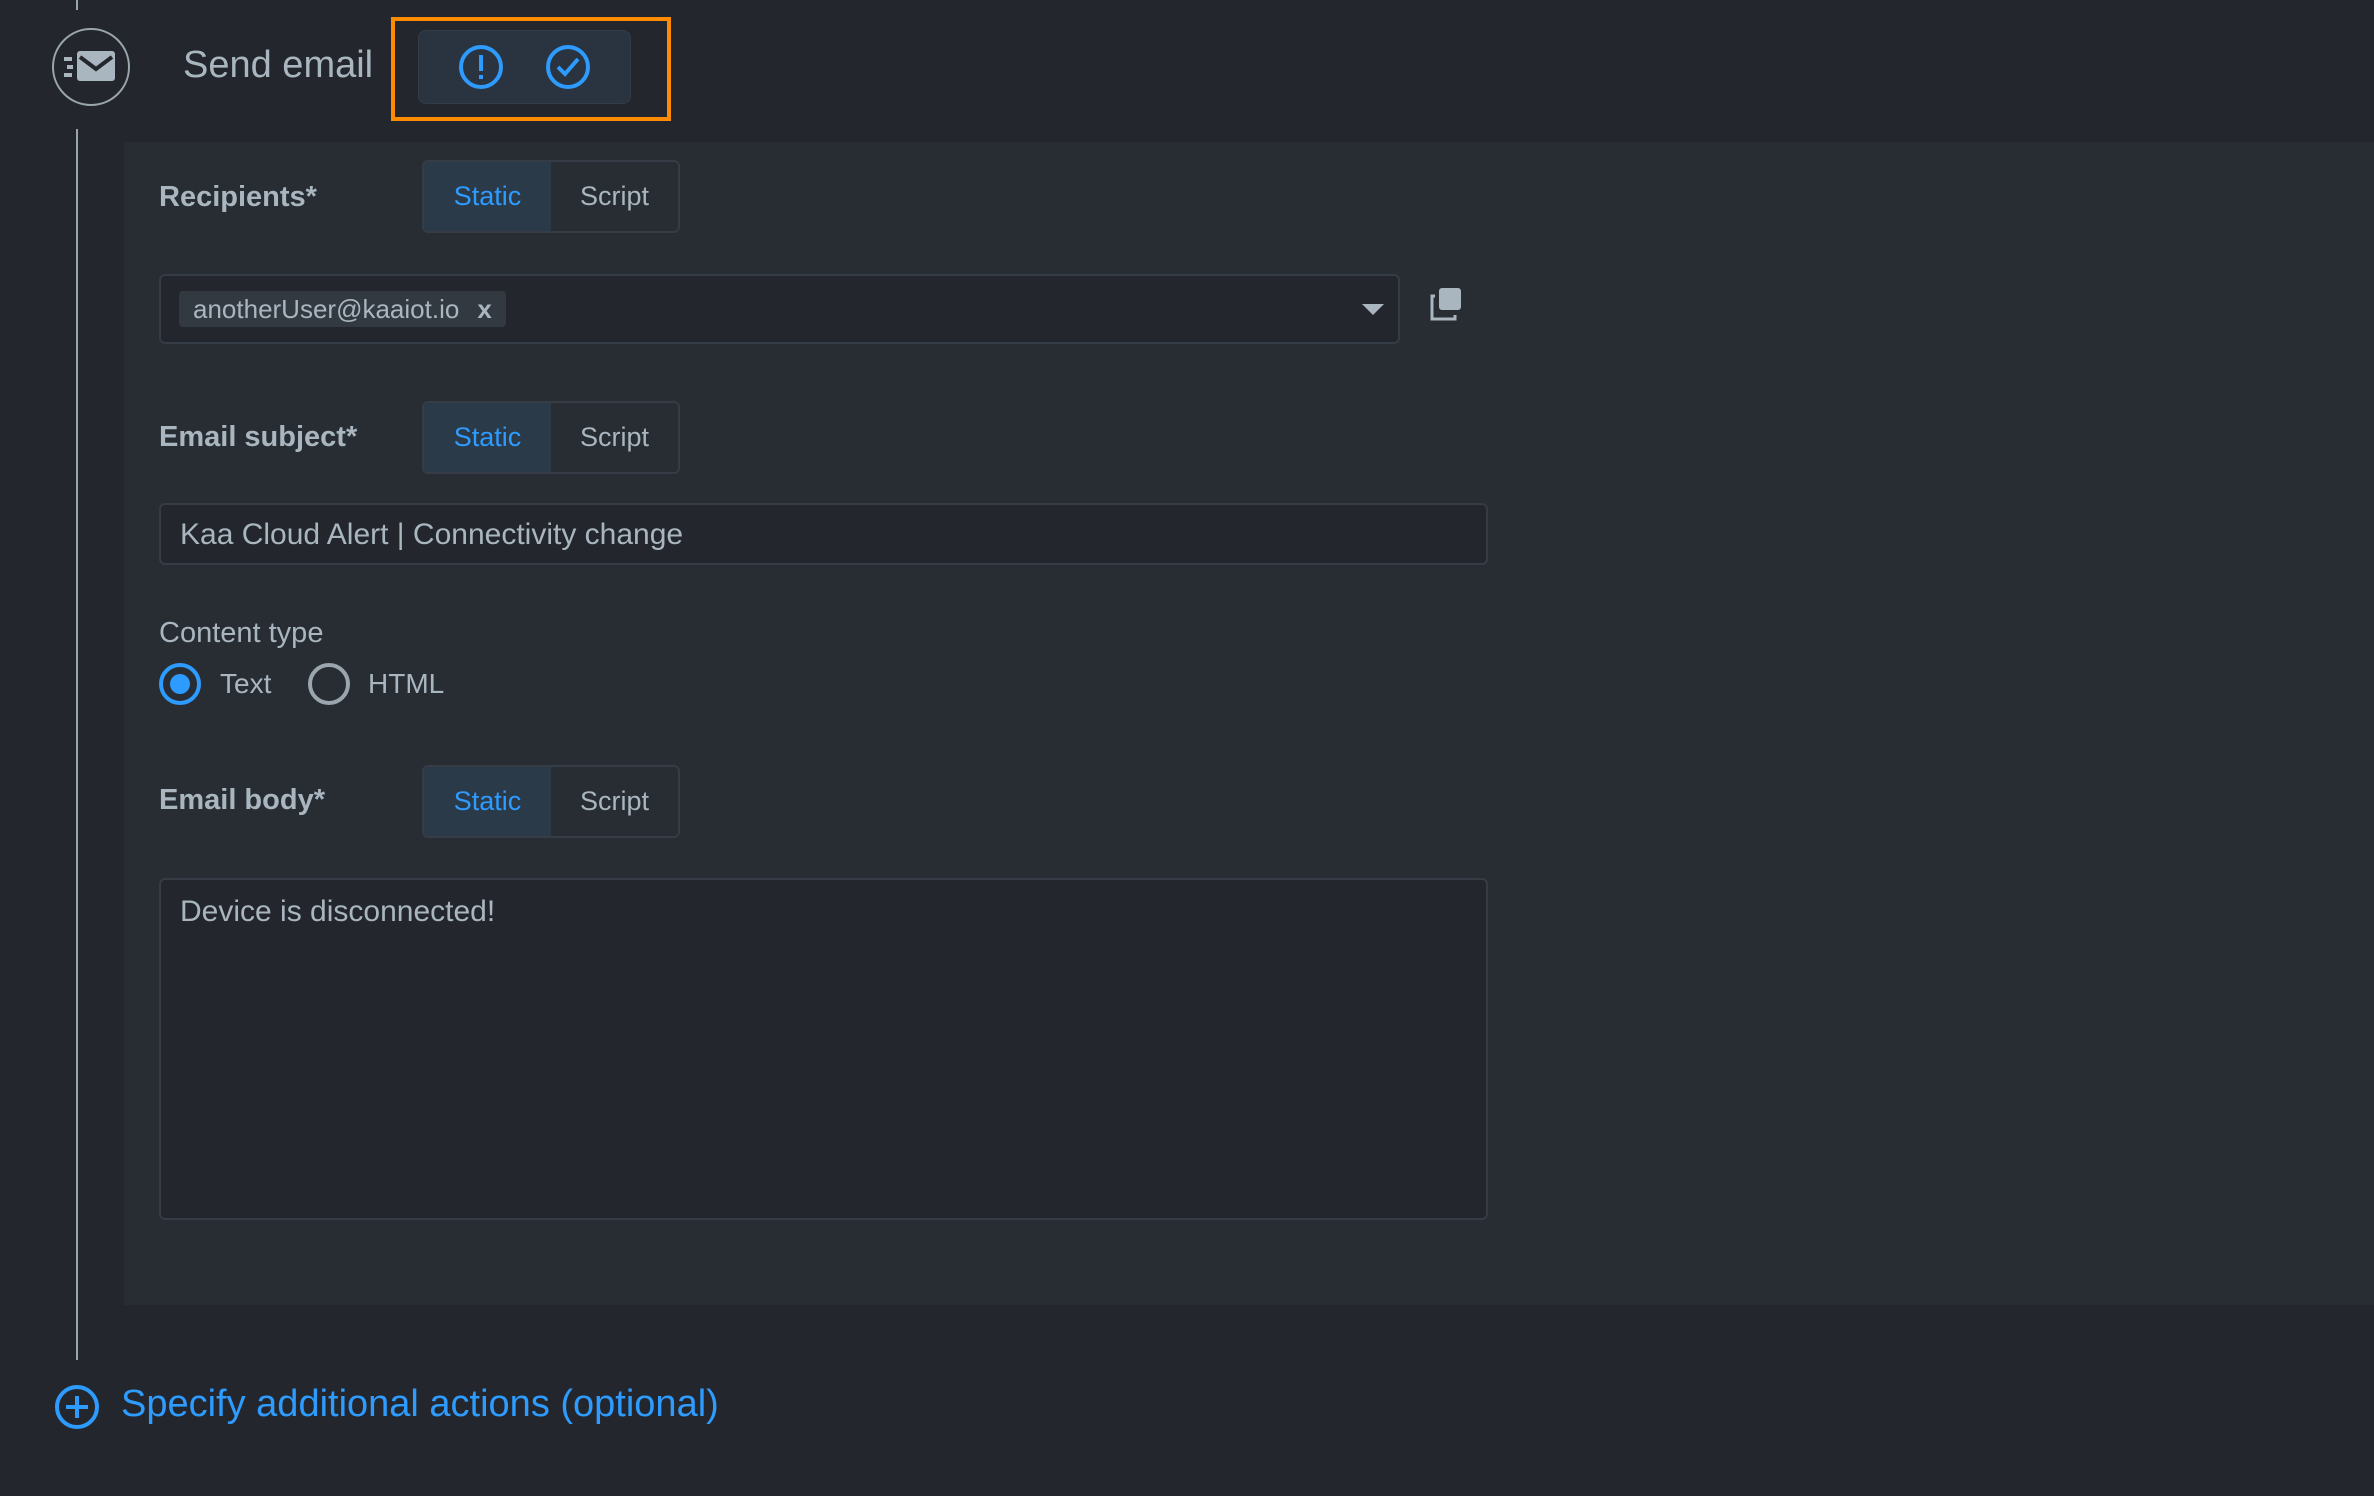 This screenshot has width=2374, height=1496. I want to click on subject-static-tab: Static, so click(487, 437).